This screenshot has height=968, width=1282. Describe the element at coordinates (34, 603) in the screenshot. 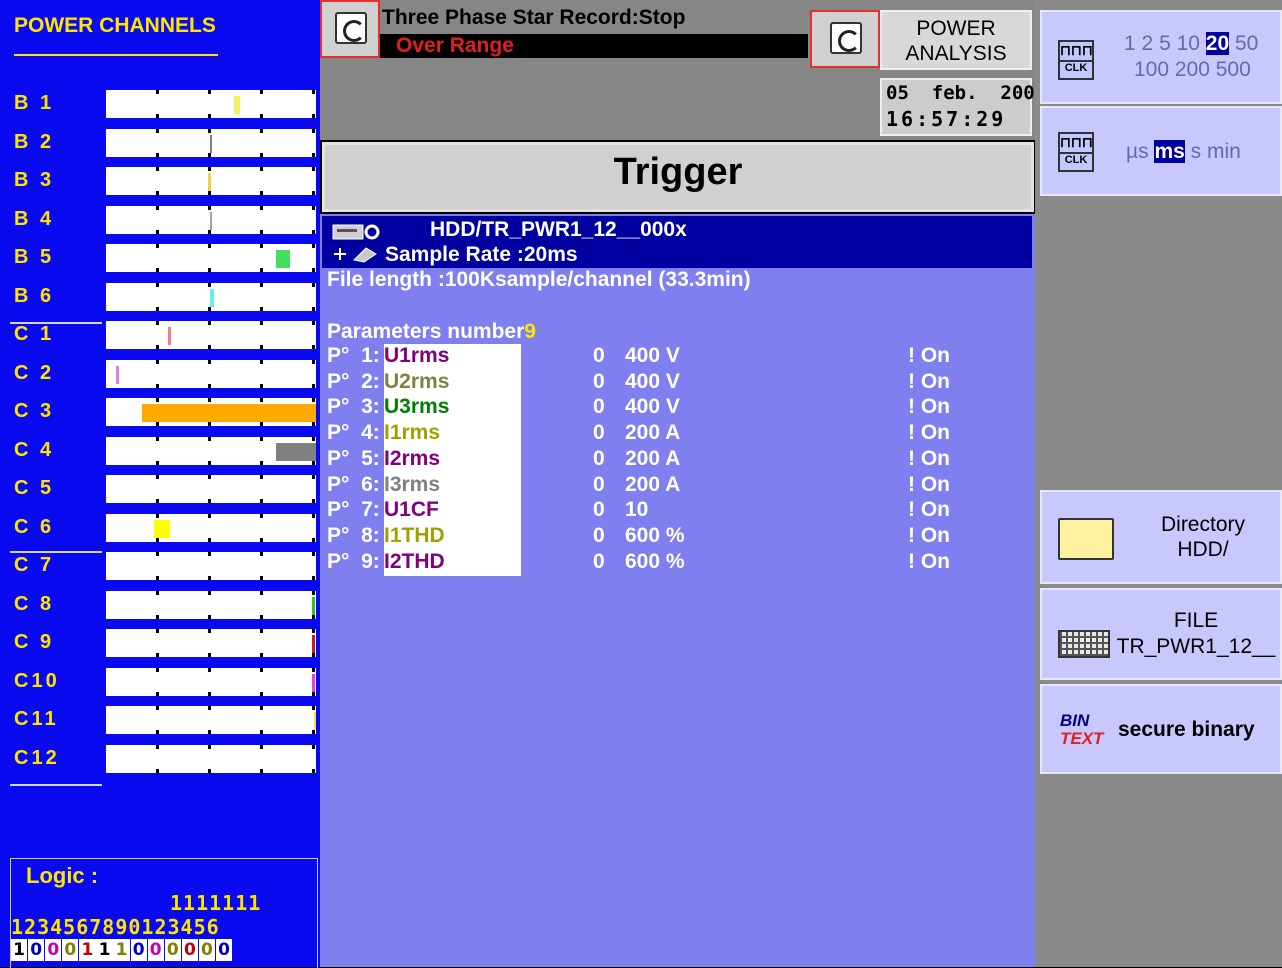

I see `channel-label: C 8` at that location.